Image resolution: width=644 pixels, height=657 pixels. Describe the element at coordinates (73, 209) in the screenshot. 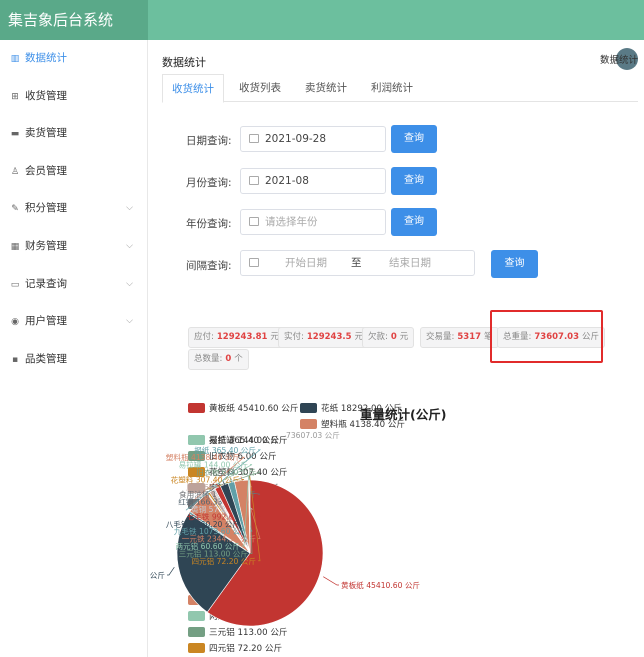

I see `sidebar-item-4: ✎ 积分管理 ⌵` at that location.